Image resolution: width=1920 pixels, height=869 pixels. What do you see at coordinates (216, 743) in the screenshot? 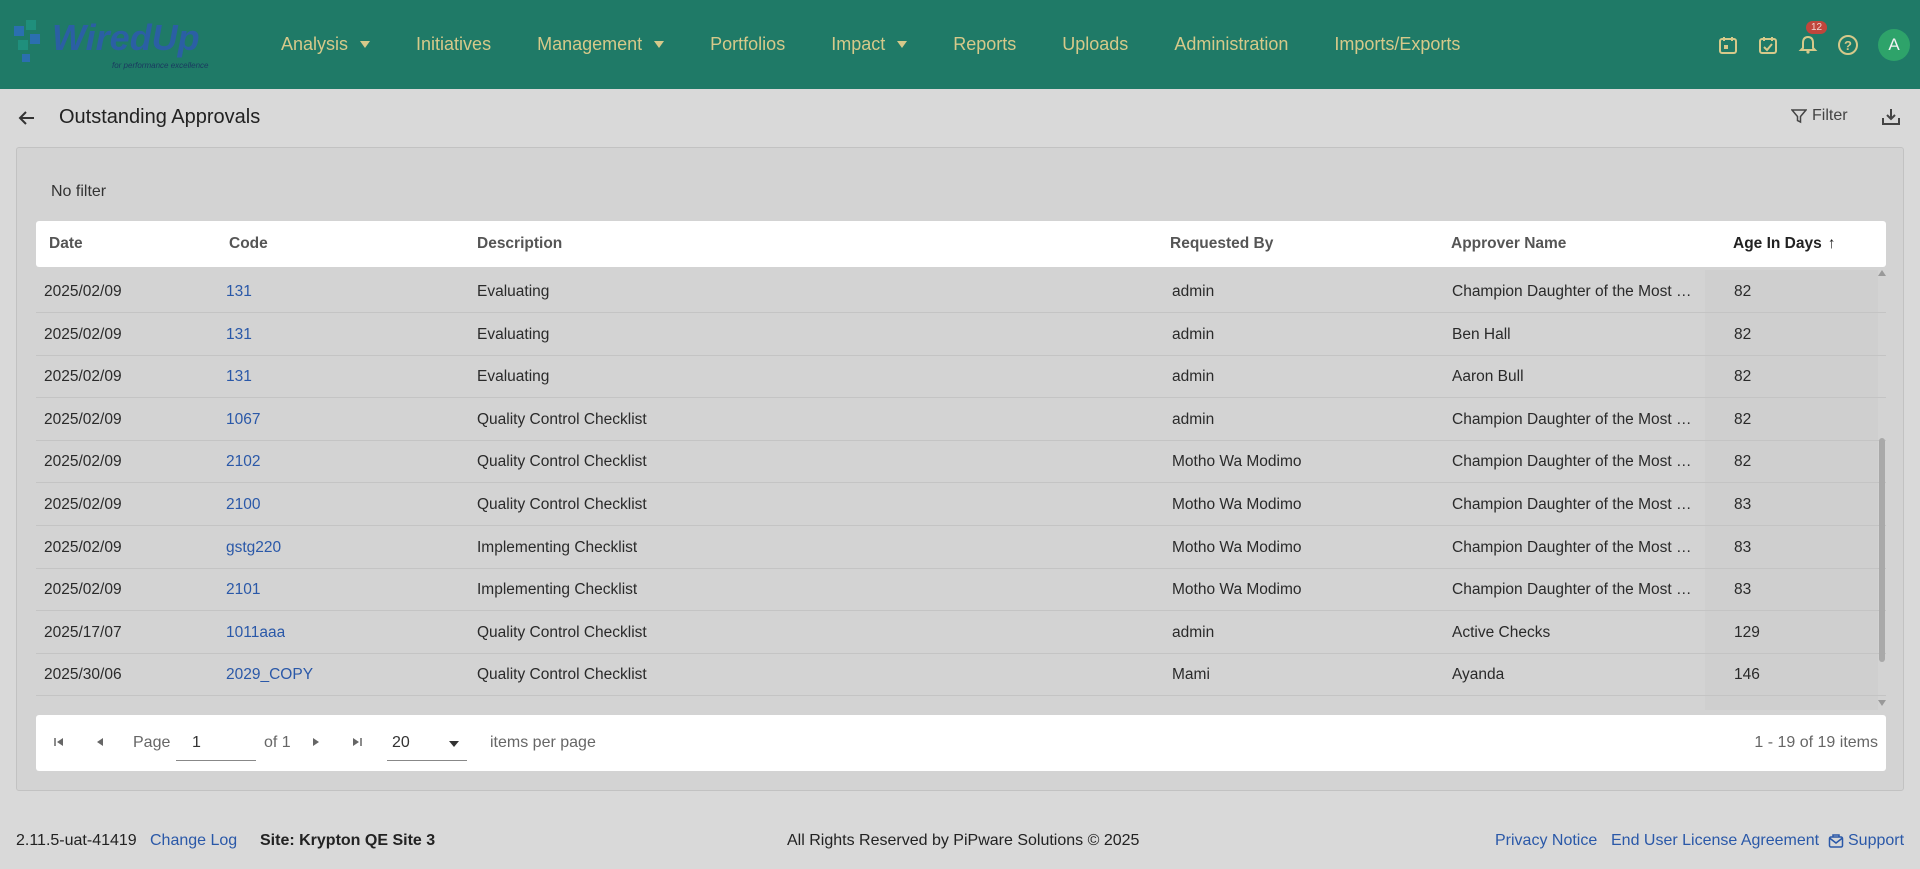
I see `page-number-input` at bounding box center [216, 743].